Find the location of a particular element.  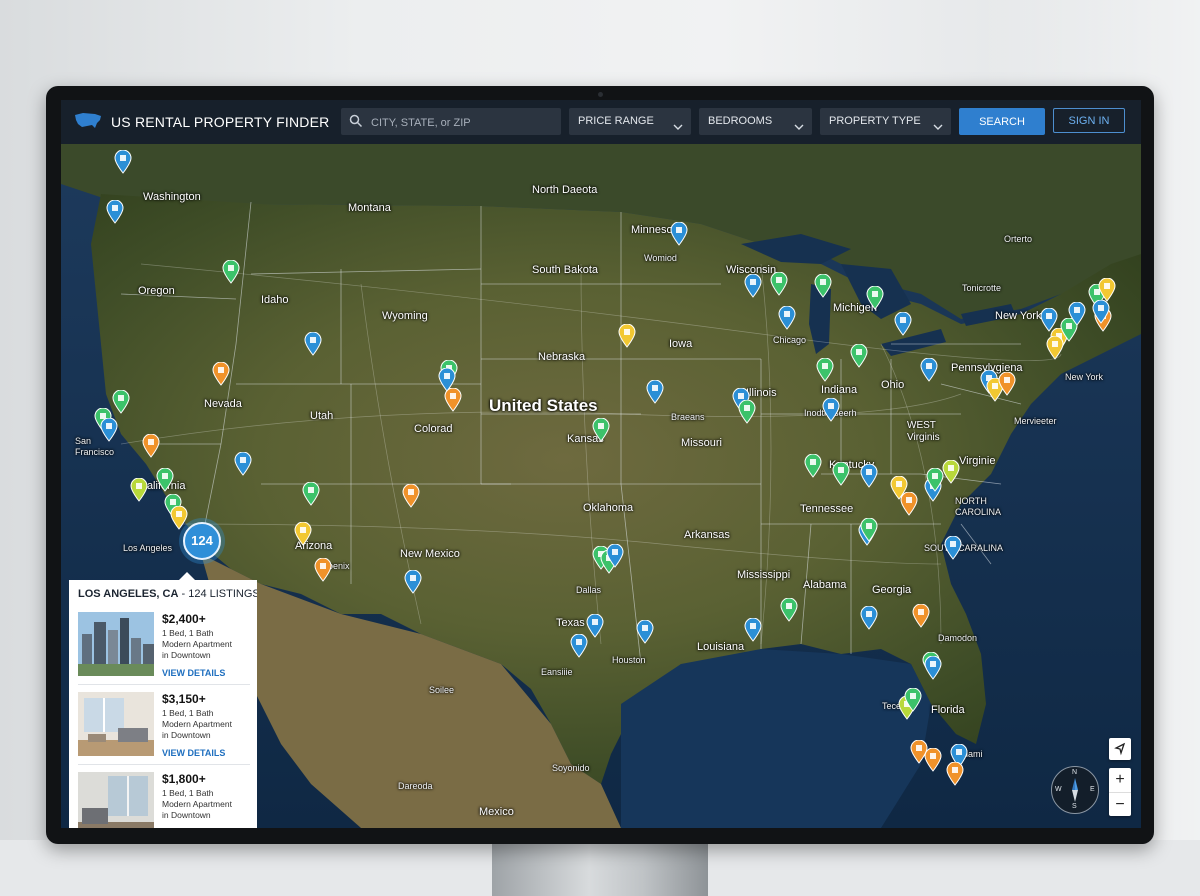

price-range-label: PRICE RANGE is located at coordinates (616, 121).